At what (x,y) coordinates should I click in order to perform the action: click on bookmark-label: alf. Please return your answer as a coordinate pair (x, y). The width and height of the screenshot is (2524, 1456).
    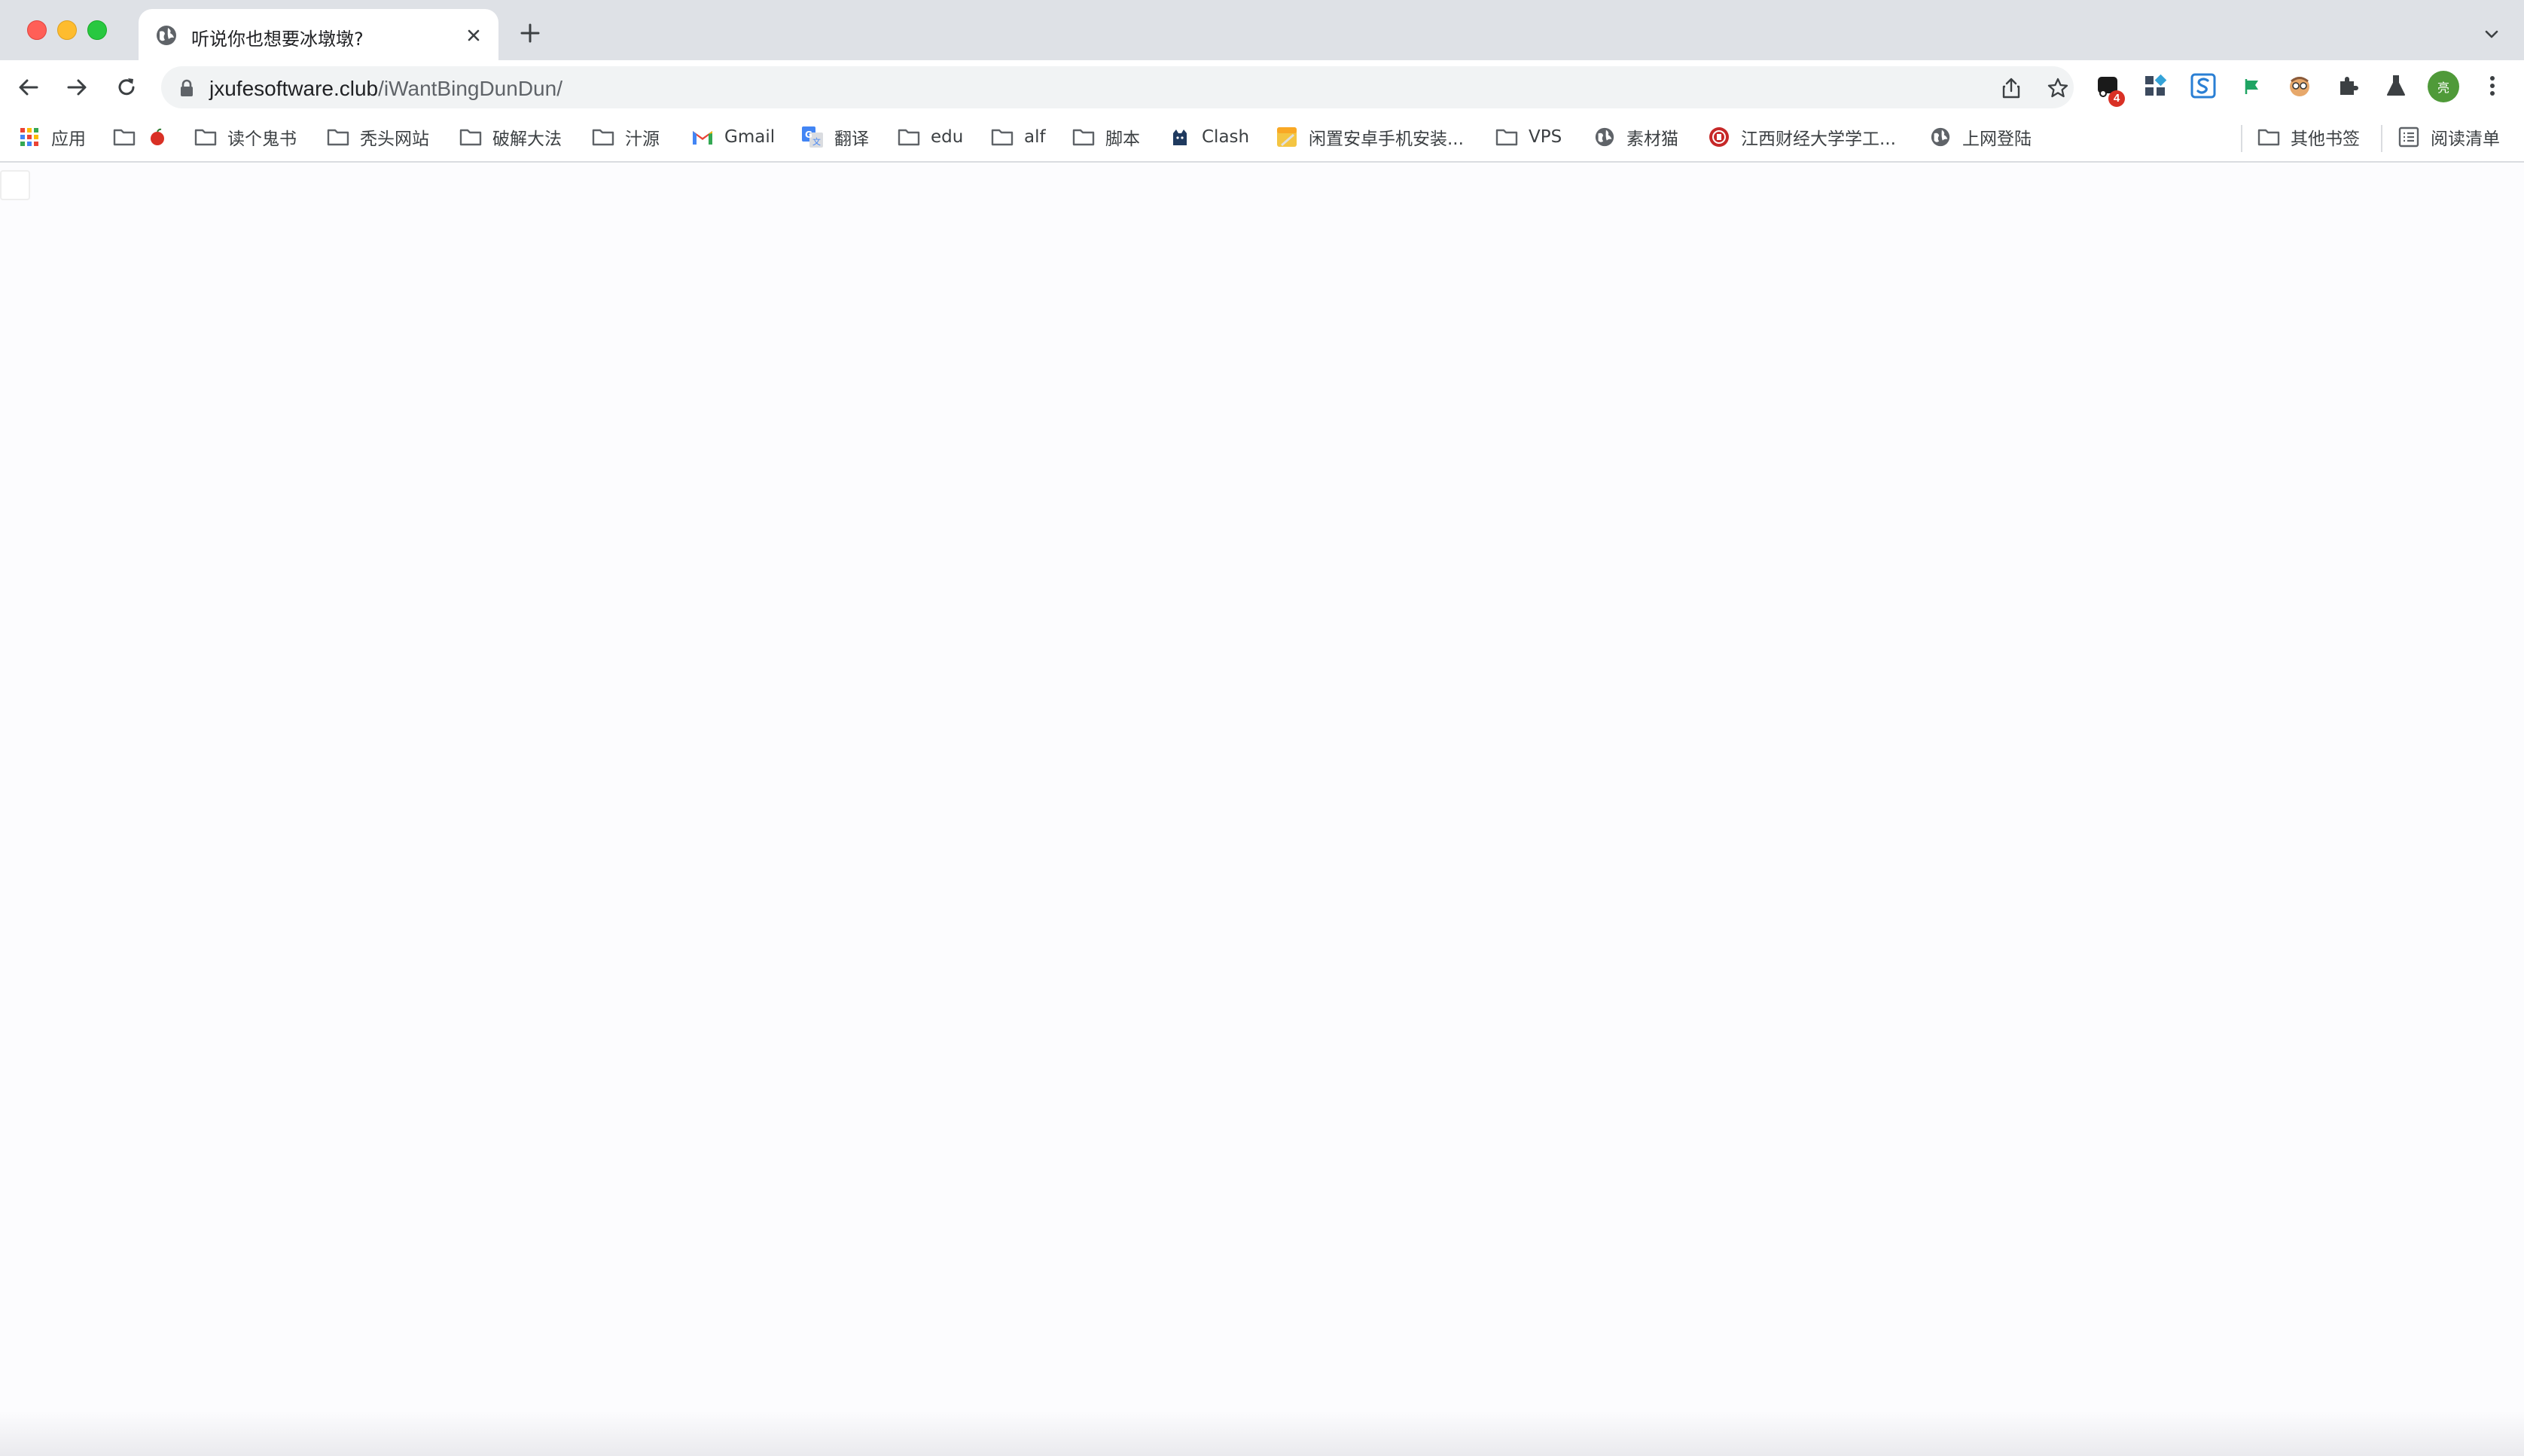
    Looking at the image, I should click on (1035, 137).